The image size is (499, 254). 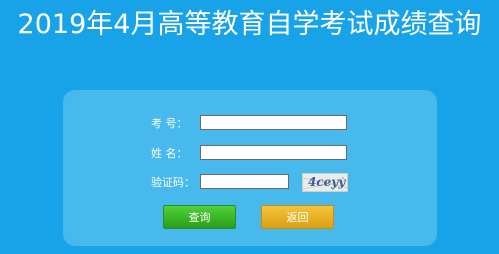 I want to click on captcha-label: 验证码：, so click(x=173, y=182).